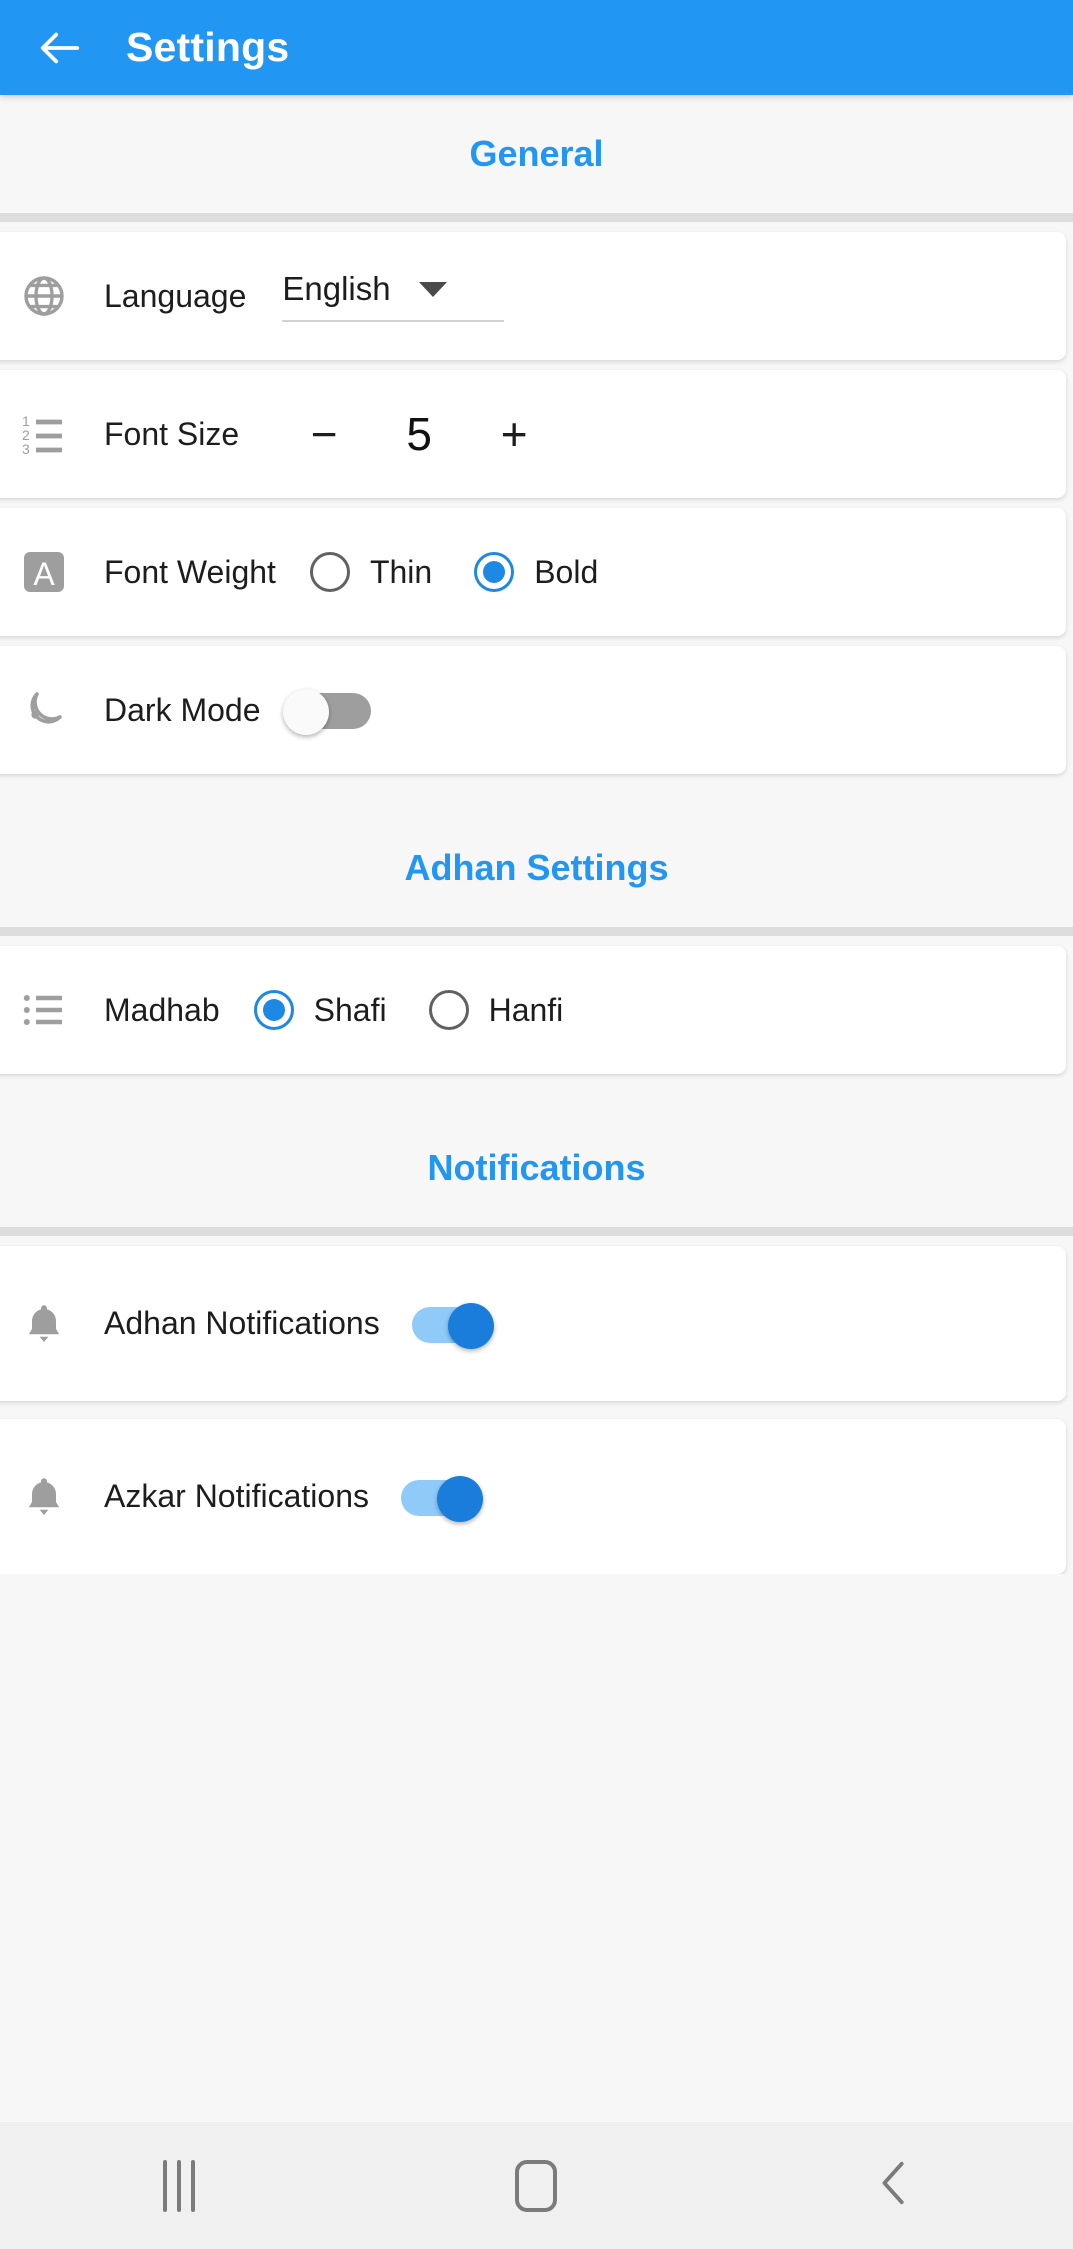 The width and height of the screenshot is (1073, 2249). Describe the element at coordinates (236, 1496) in the screenshot. I see `row-label-azkar-notifications: Azkar Notifications` at that location.